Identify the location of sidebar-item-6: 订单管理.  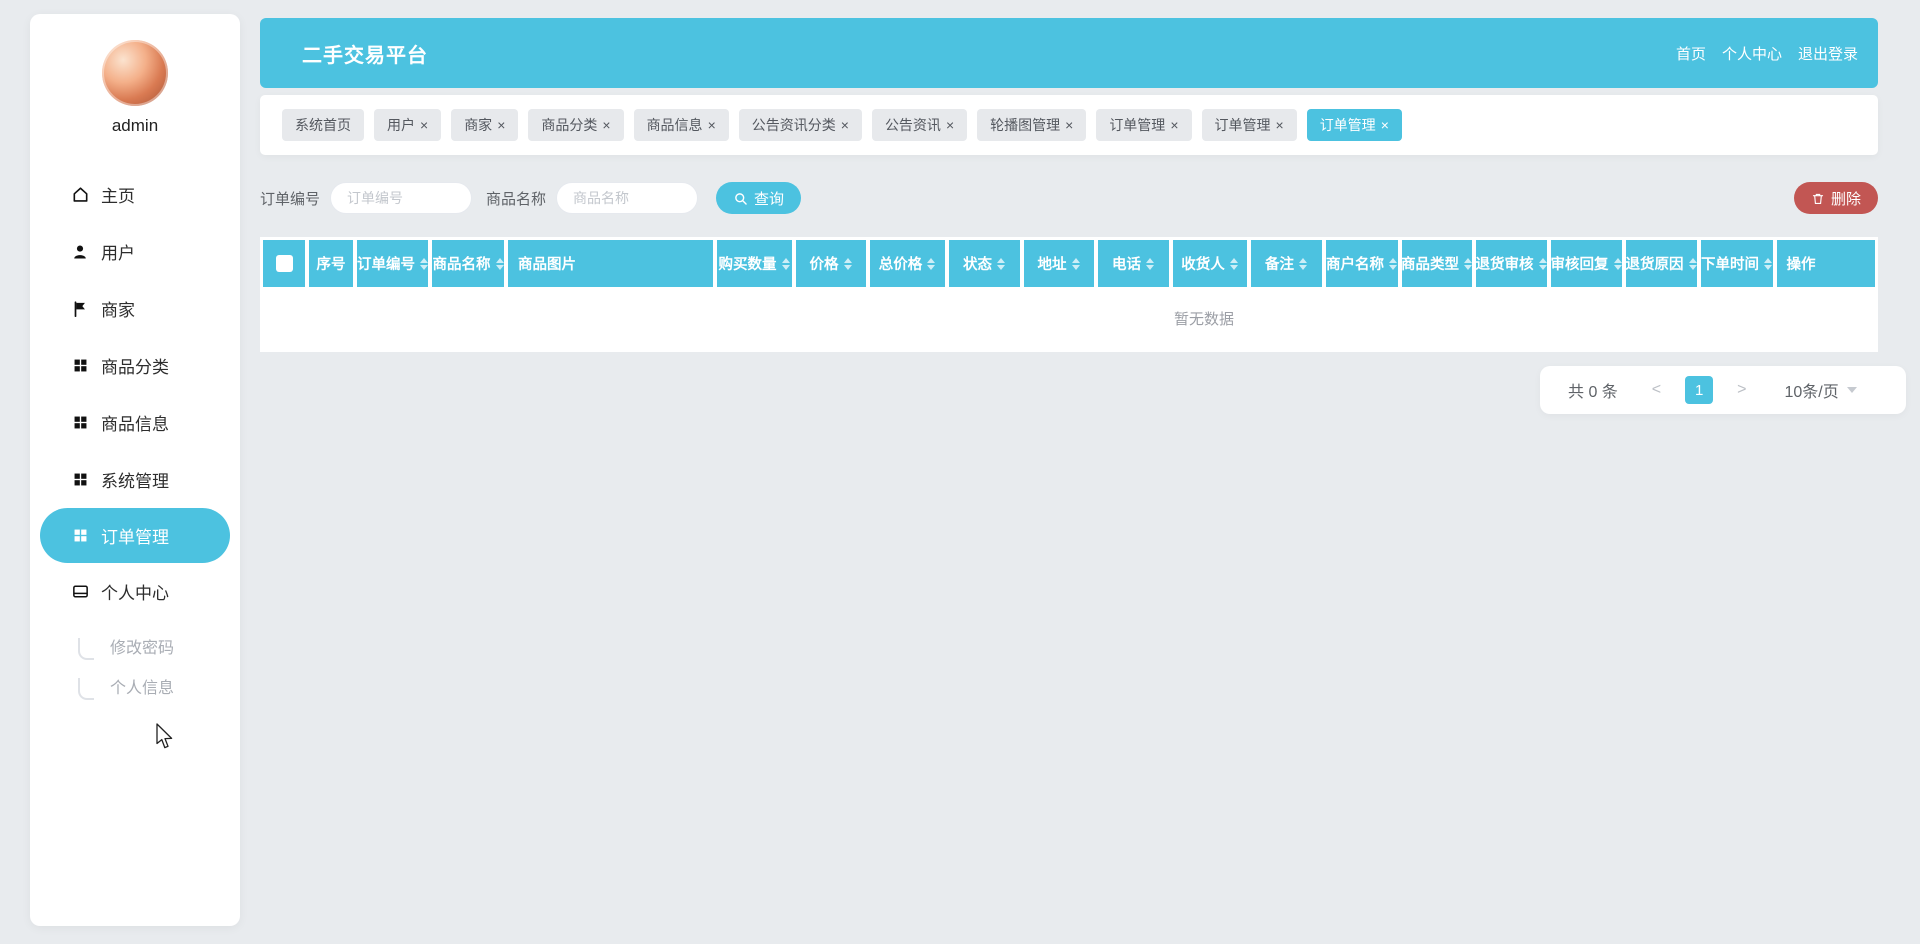
(135, 535).